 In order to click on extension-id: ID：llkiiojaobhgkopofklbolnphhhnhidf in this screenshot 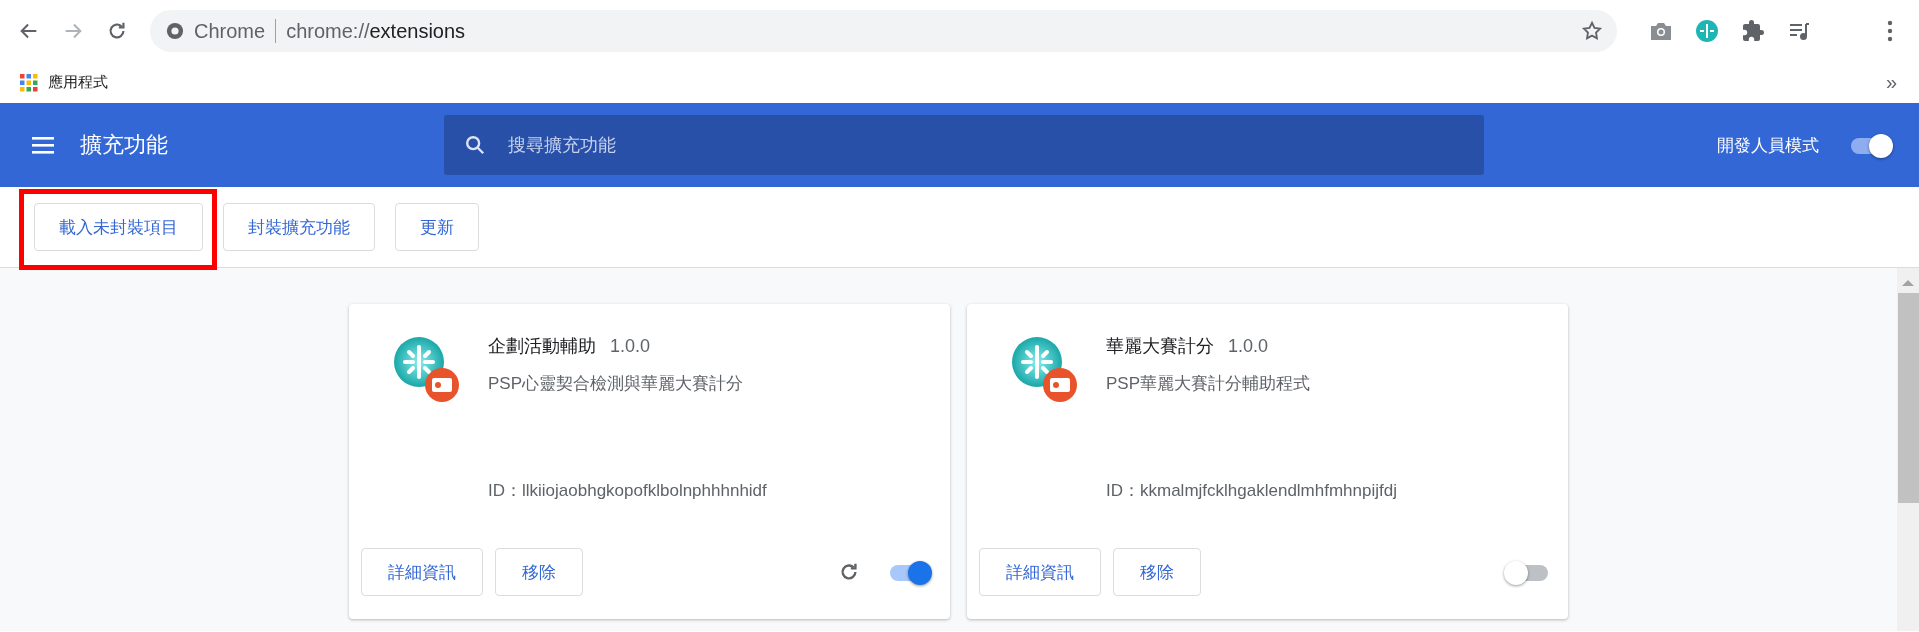, I will do `click(627, 491)`.